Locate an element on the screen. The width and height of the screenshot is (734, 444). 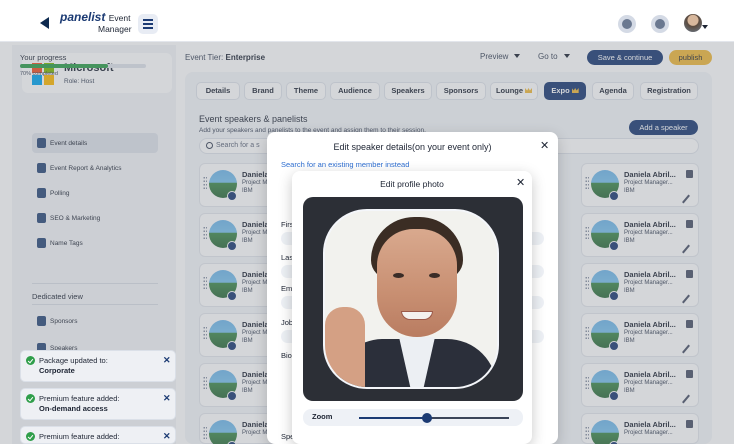
tab-agenda: Agenda is located at coordinates (613, 91).